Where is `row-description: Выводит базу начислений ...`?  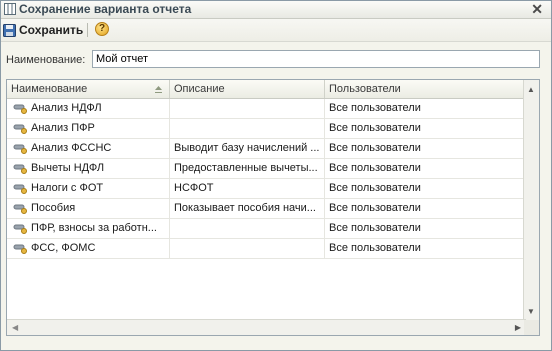
row-description: Выводит базу начислений ... is located at coordinates (247, 148).